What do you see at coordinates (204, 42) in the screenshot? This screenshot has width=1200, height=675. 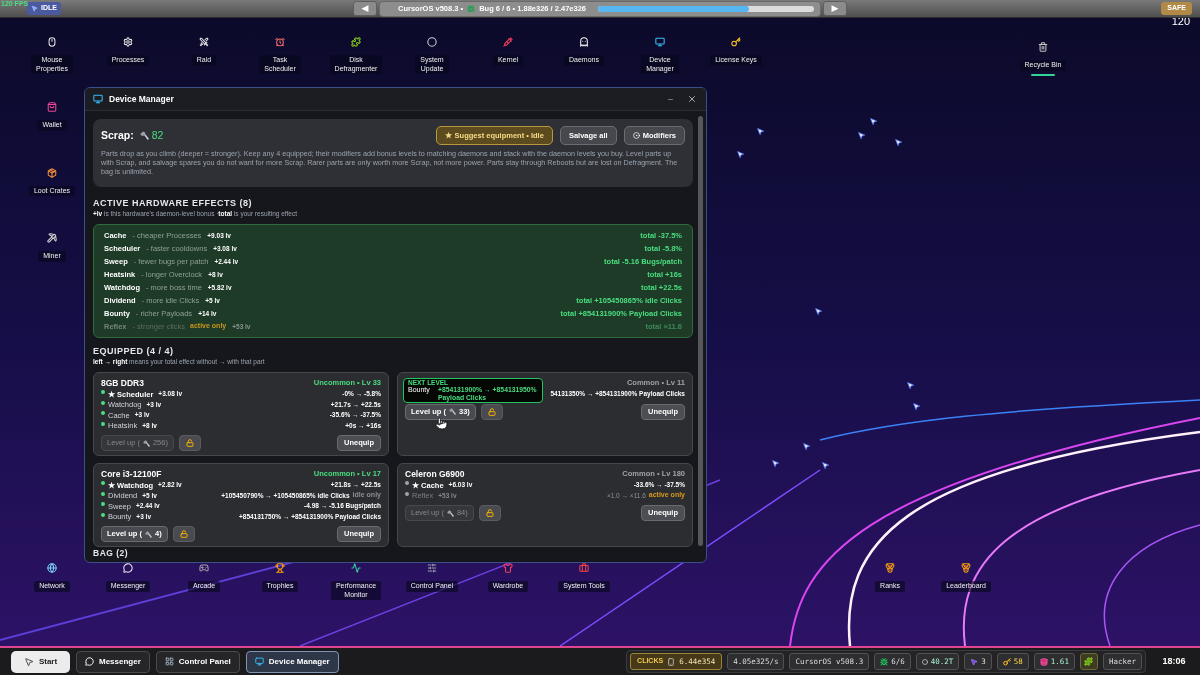 I see `crossed-swords-icon` at bounding box center [204, 42].